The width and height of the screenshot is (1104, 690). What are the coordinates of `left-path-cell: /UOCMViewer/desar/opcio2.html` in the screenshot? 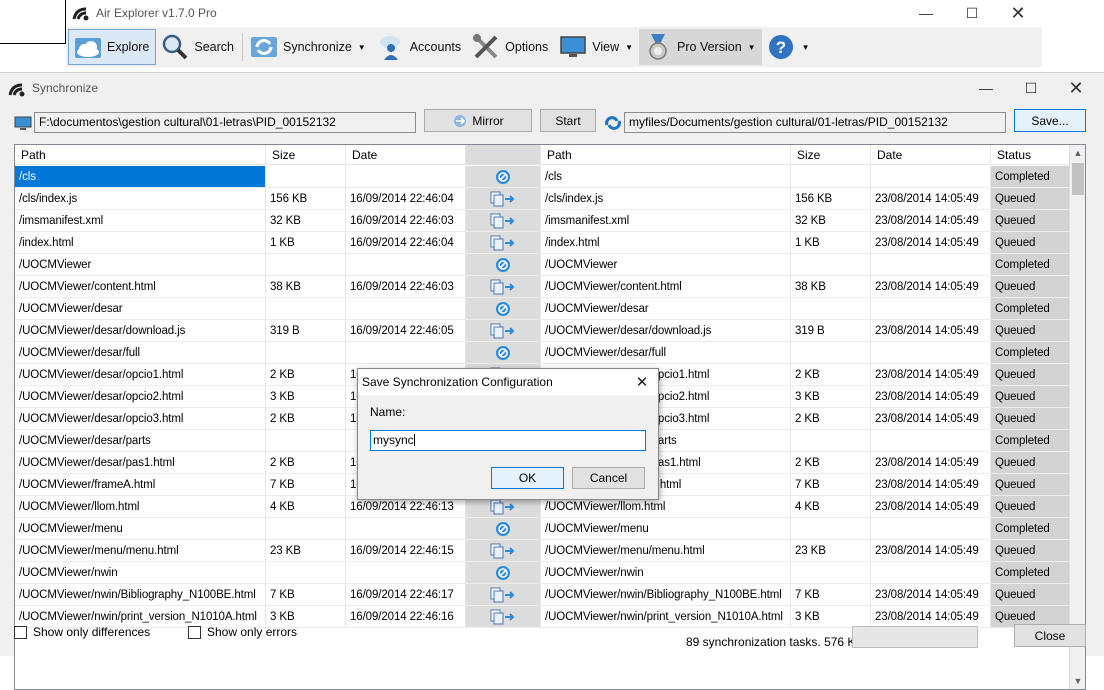 It's located at (140, 397).